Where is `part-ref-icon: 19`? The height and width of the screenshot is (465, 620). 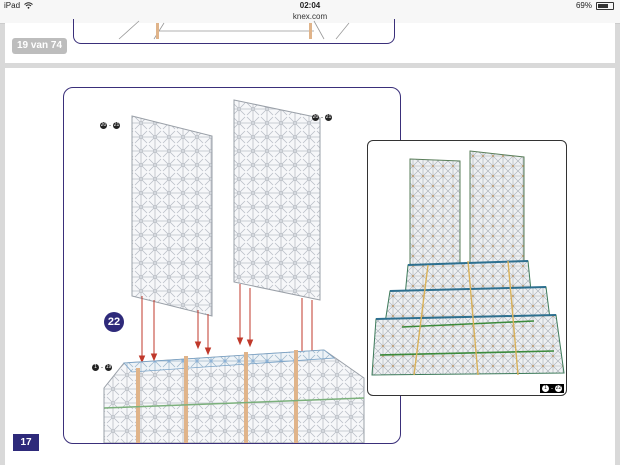
part-ref-icon: 19 is located at coordinates (108, 367).